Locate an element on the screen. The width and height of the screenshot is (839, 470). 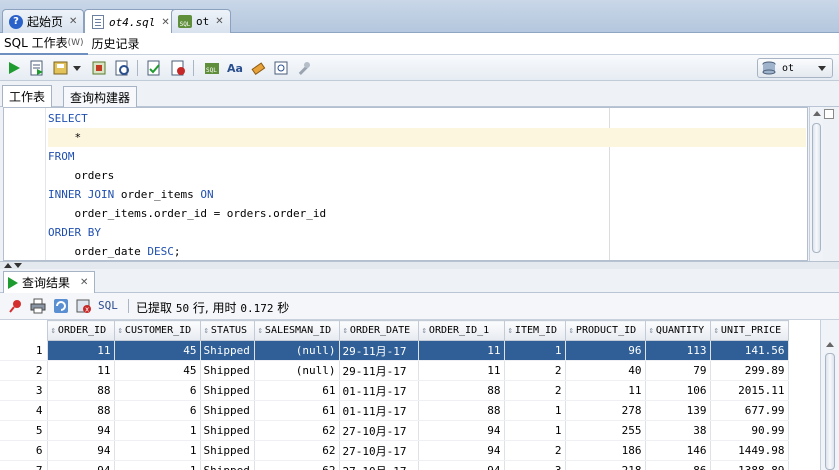
table-cell: 255 is located at coordinates (605, 430).